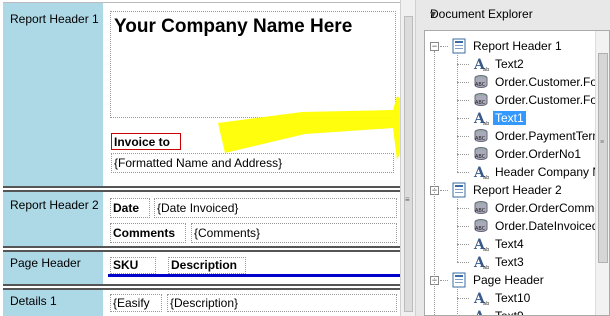 This screenshot has width=610, height=316. Describe the element at coordinates (282, 303) in the screenshot. I see `description-field: {Description}` at that location.